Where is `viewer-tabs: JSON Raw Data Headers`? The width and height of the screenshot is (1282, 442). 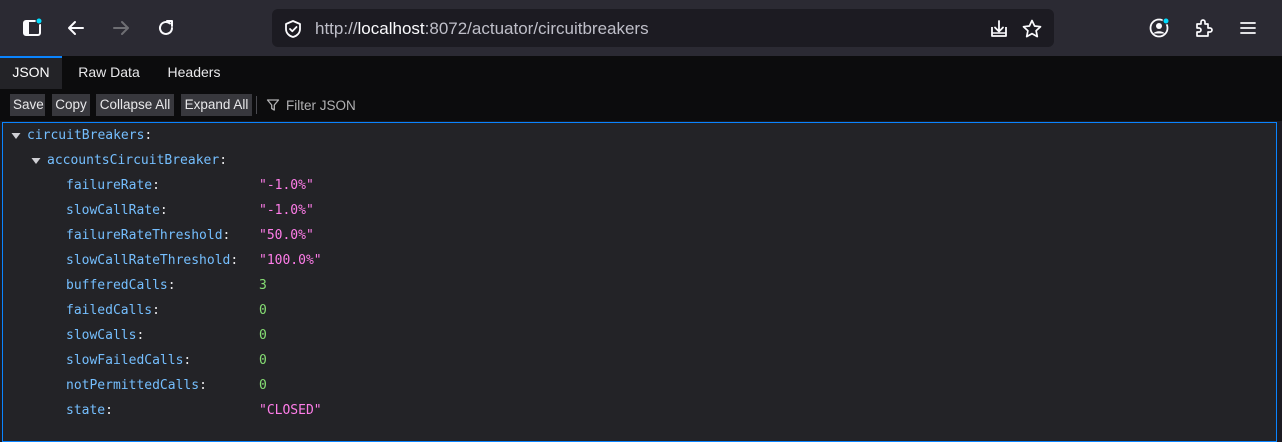 viewer-tabs: JSON Raw Data Headers is located at coordinates (641, 73).